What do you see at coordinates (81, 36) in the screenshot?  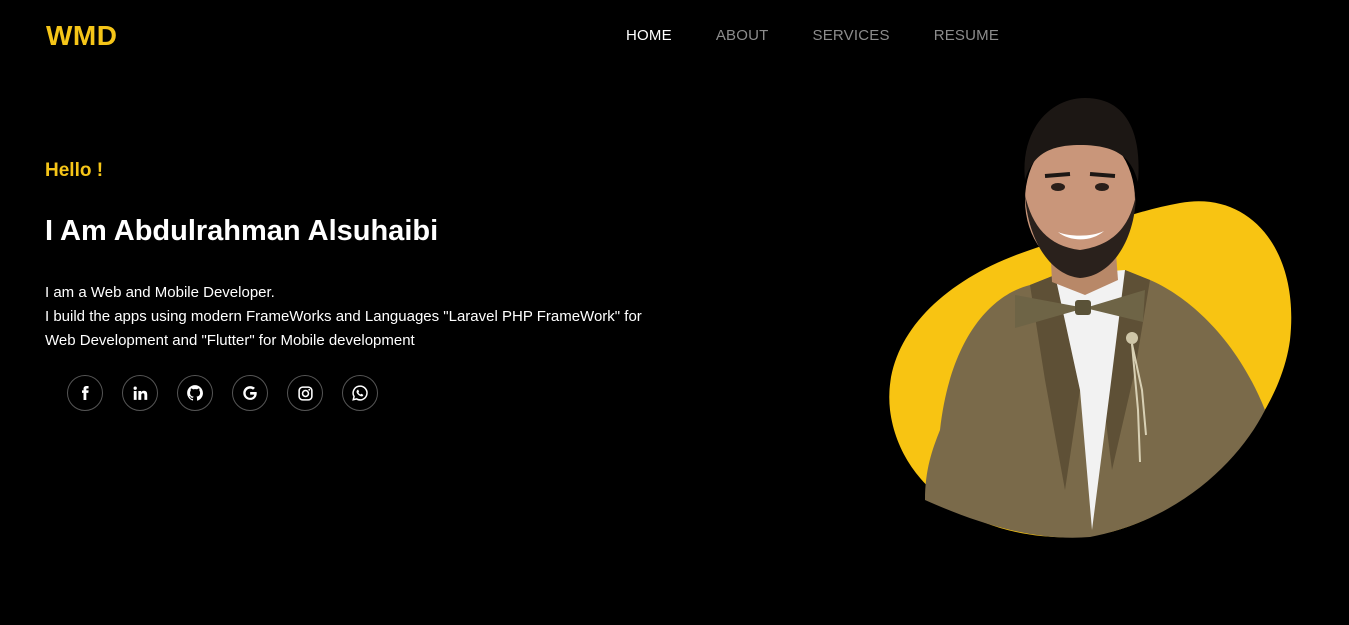 I see `logo: WMD` at bounding box center [81, 36].